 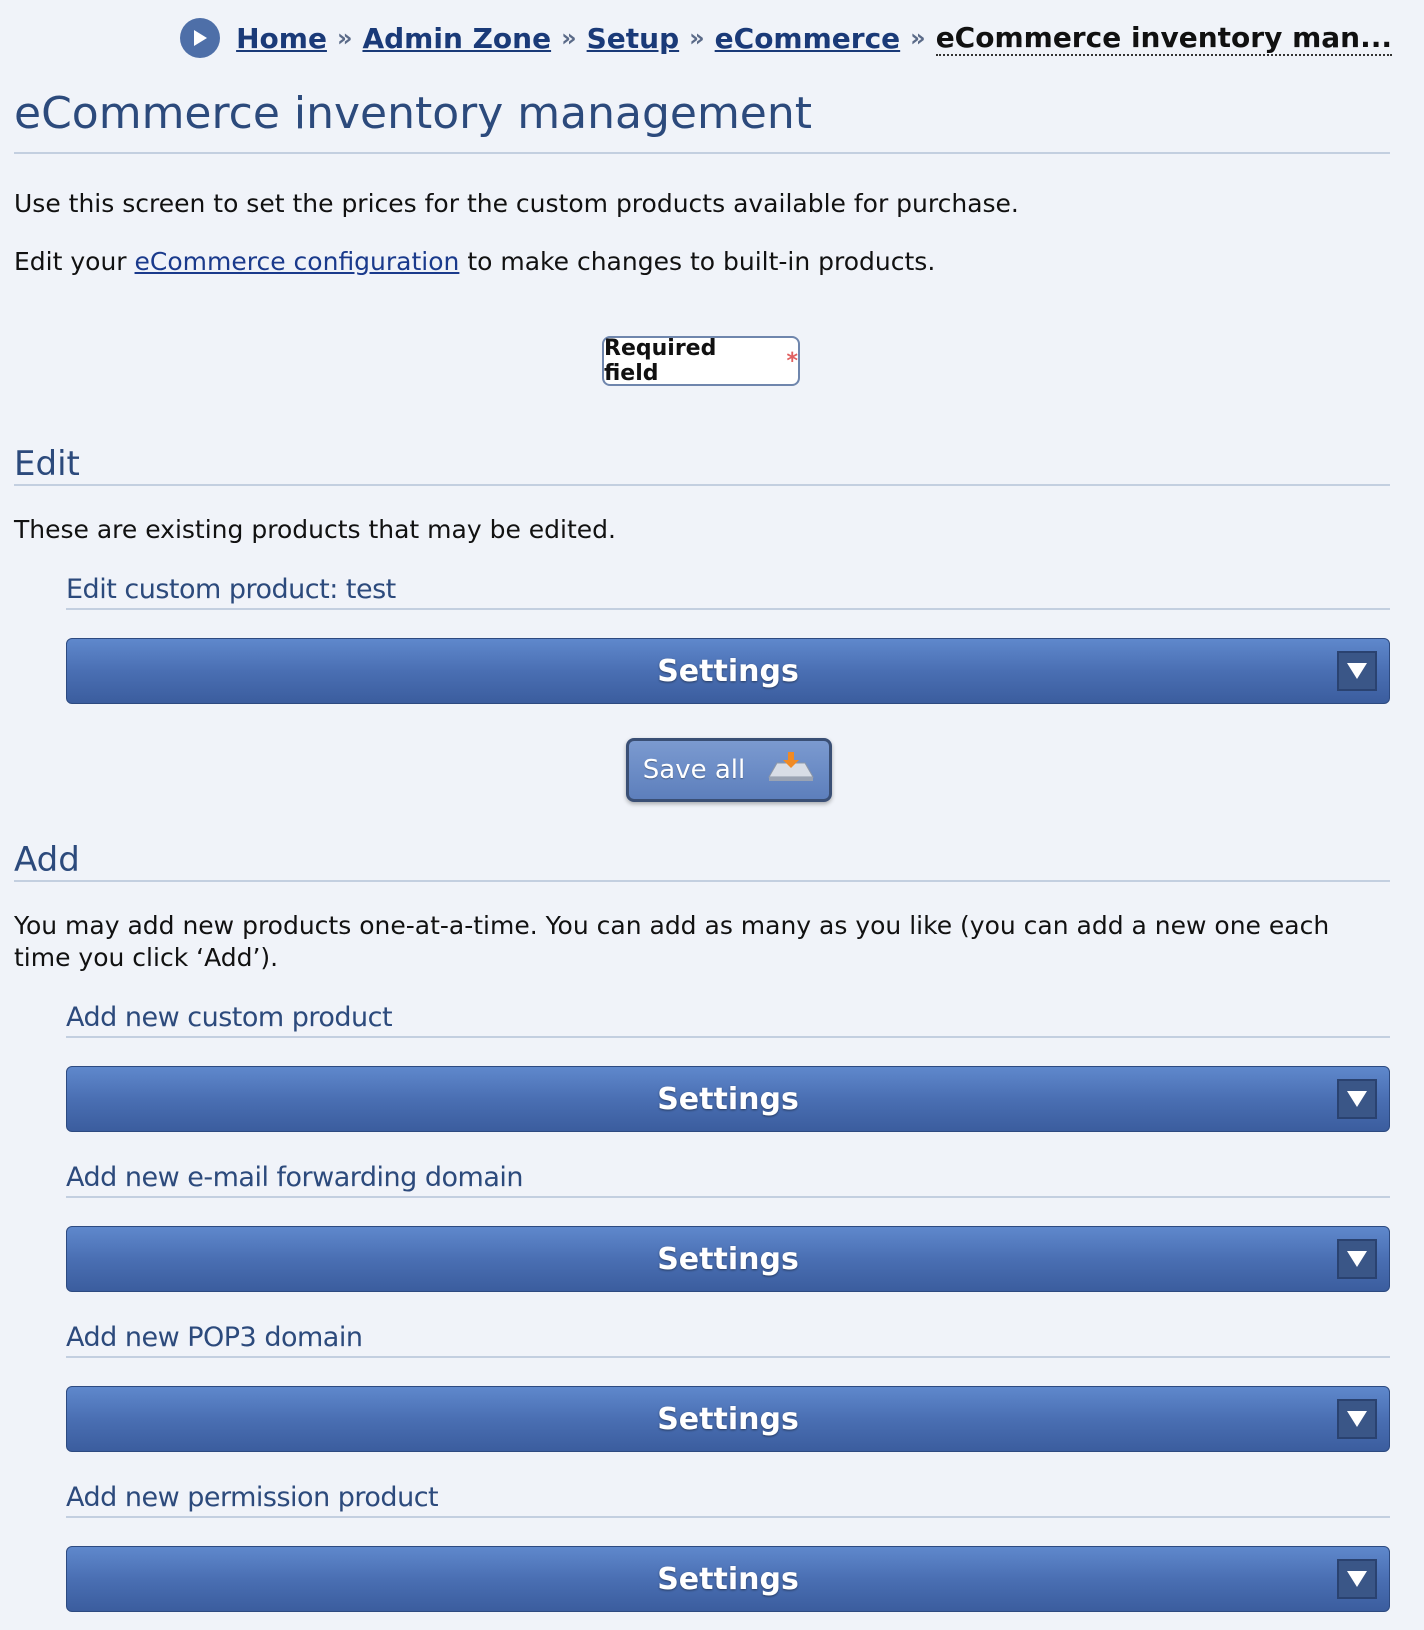 I want to click on required-field-legend: Required field *, so click(x=701, y=361).